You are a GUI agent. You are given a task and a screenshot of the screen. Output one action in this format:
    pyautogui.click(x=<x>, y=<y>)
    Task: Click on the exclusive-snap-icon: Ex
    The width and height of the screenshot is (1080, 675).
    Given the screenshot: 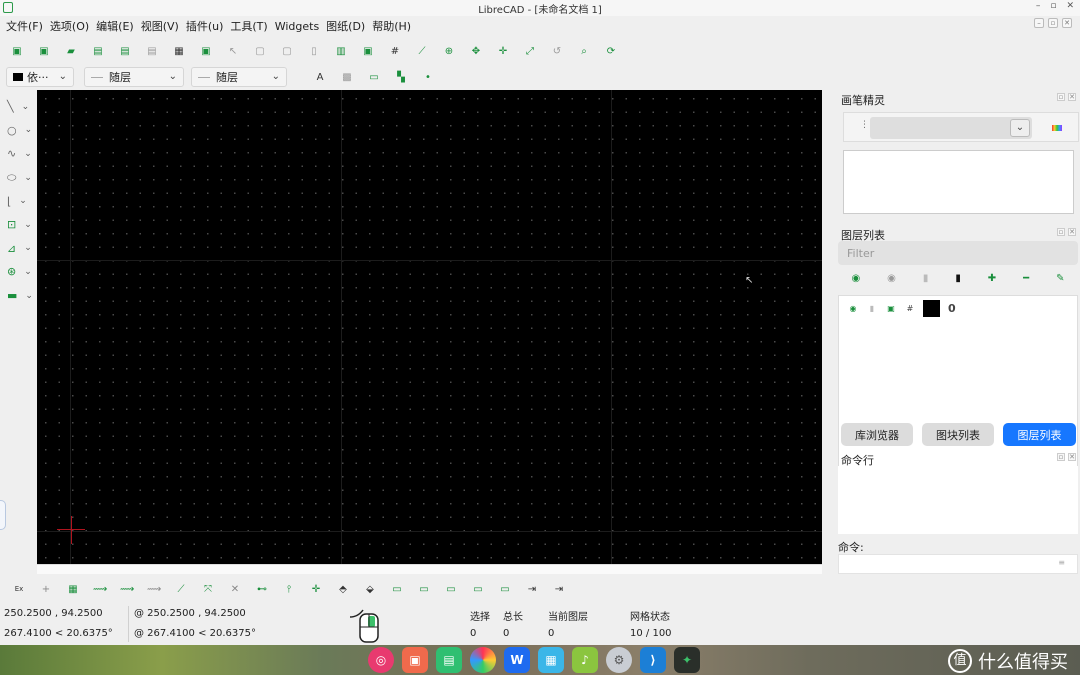 What is the action you would take?
    pyautogui.click(x=19, y=589)
    